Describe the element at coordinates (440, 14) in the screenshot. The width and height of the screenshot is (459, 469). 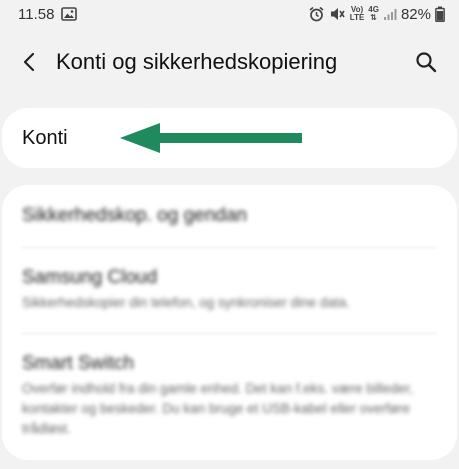
I see `battery-icon` at that location.